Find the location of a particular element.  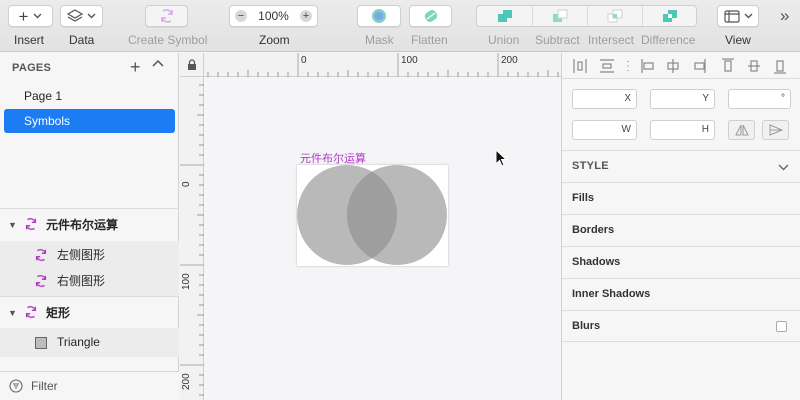

insert-button: + is located at coordinates (30, 16).